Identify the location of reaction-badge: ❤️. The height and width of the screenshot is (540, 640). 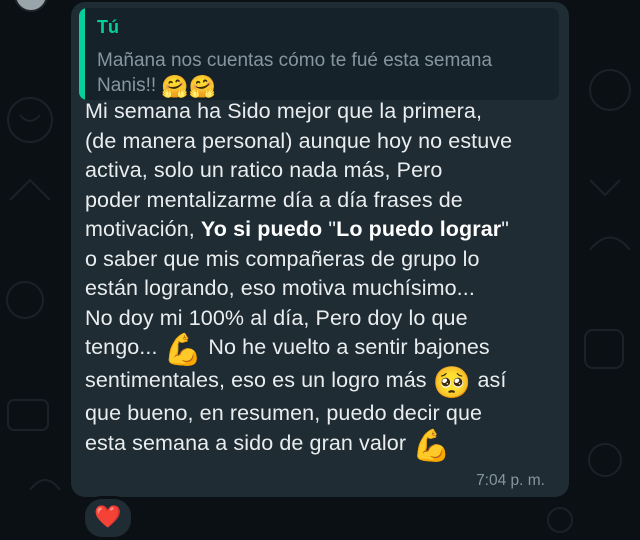
(108, 518).